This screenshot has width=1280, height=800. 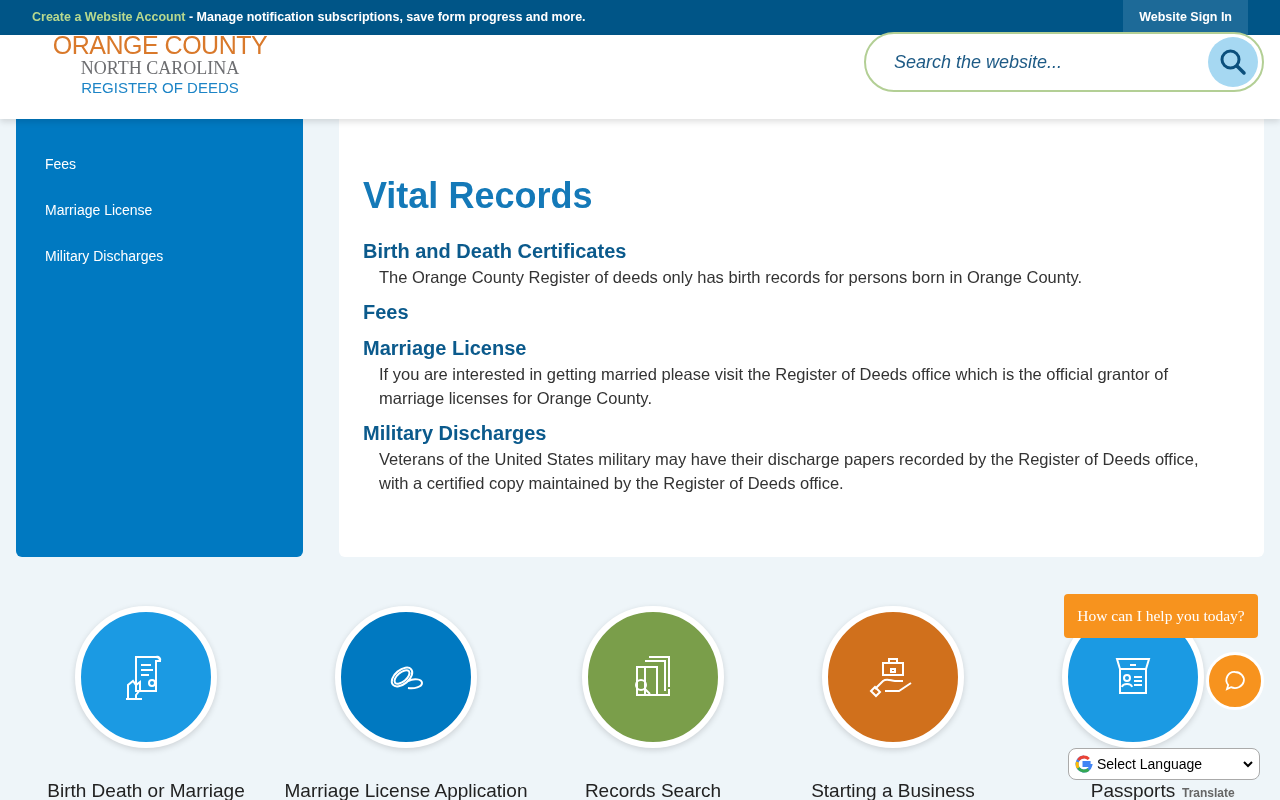 I want to click on language-select: Select Language, so click(x=1164, y=764).